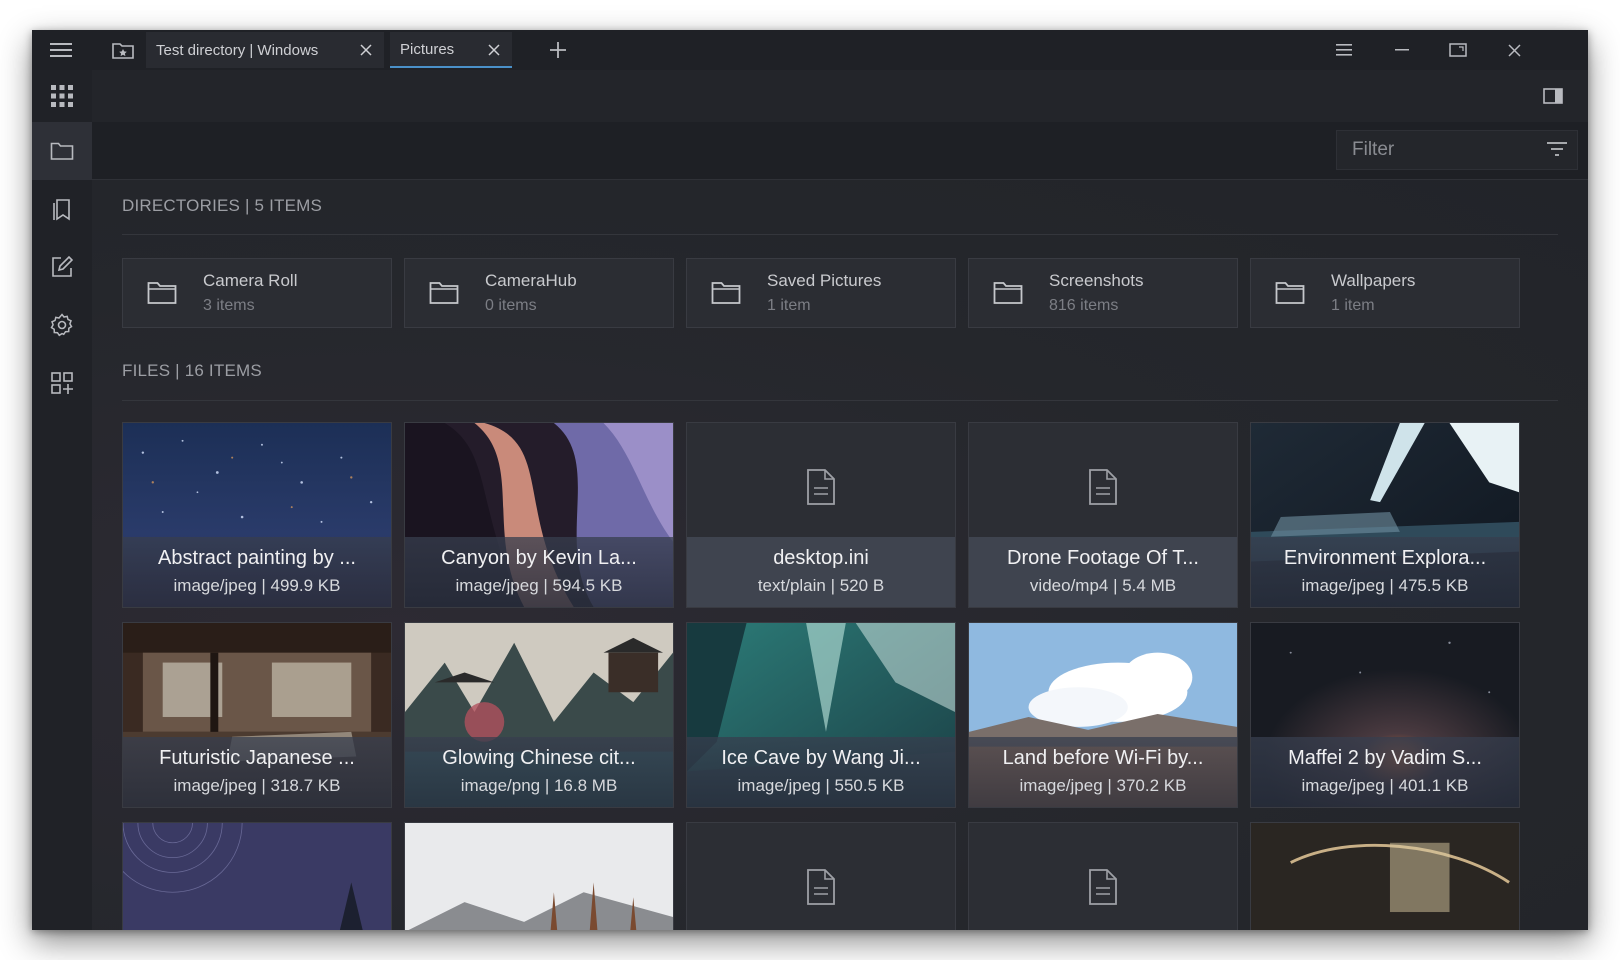 The image size is (1620, 960). I want to click on directory-card: CameraHub 0 items, so click(539, 293).